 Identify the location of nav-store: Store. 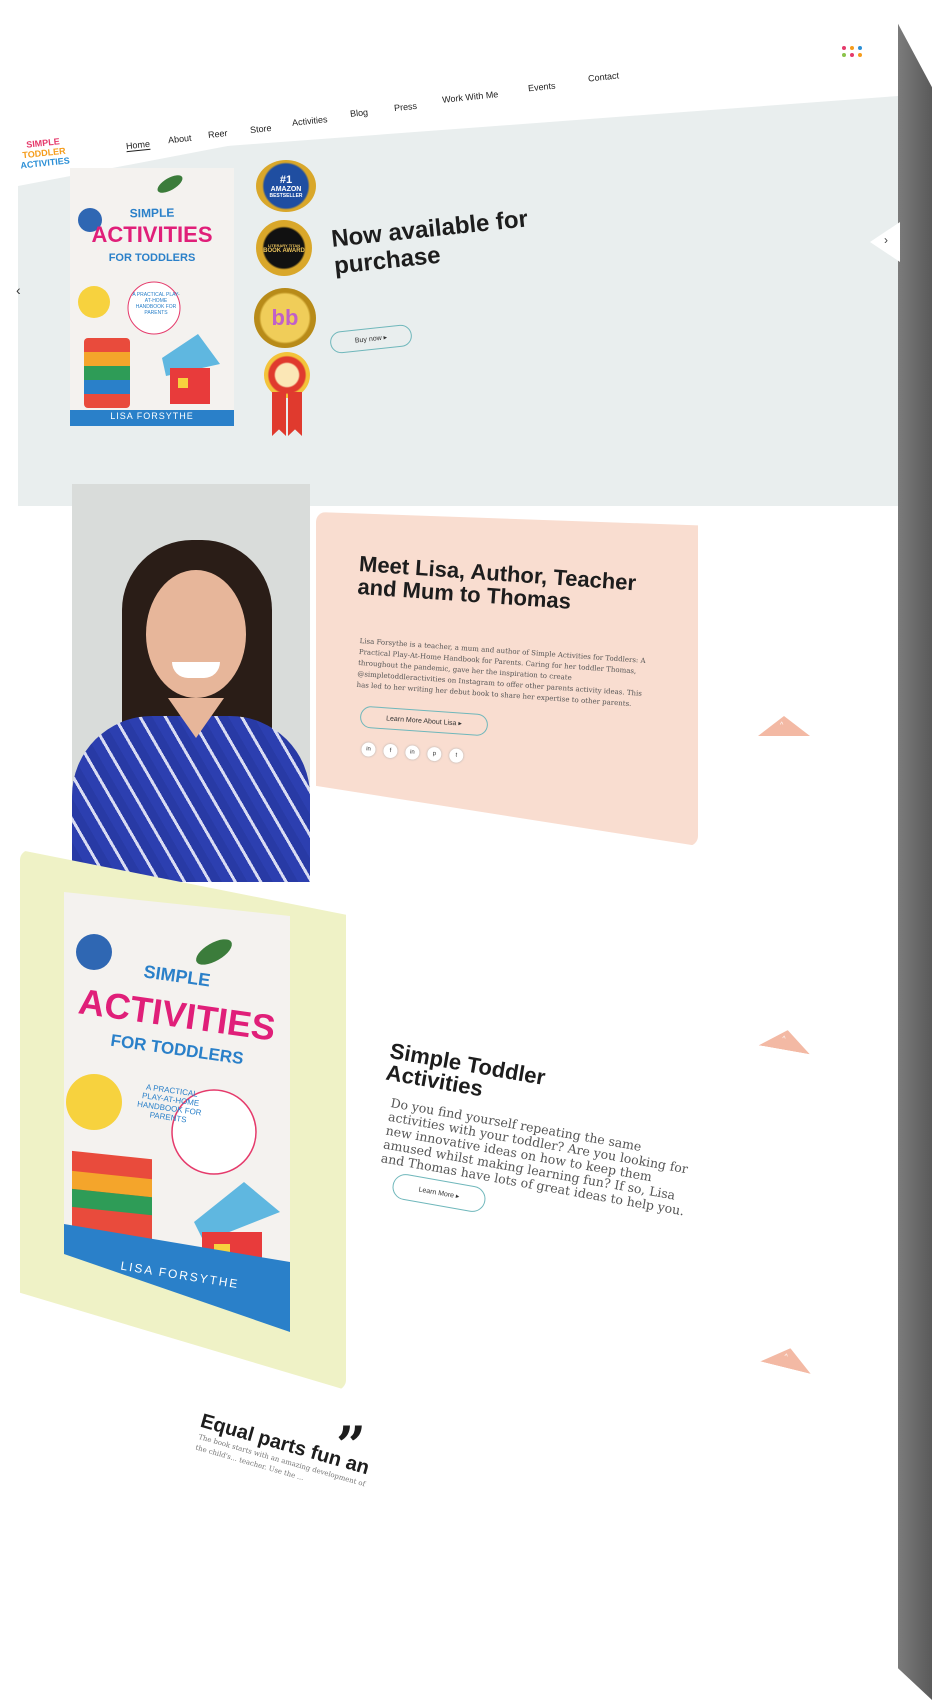
(261, 129).